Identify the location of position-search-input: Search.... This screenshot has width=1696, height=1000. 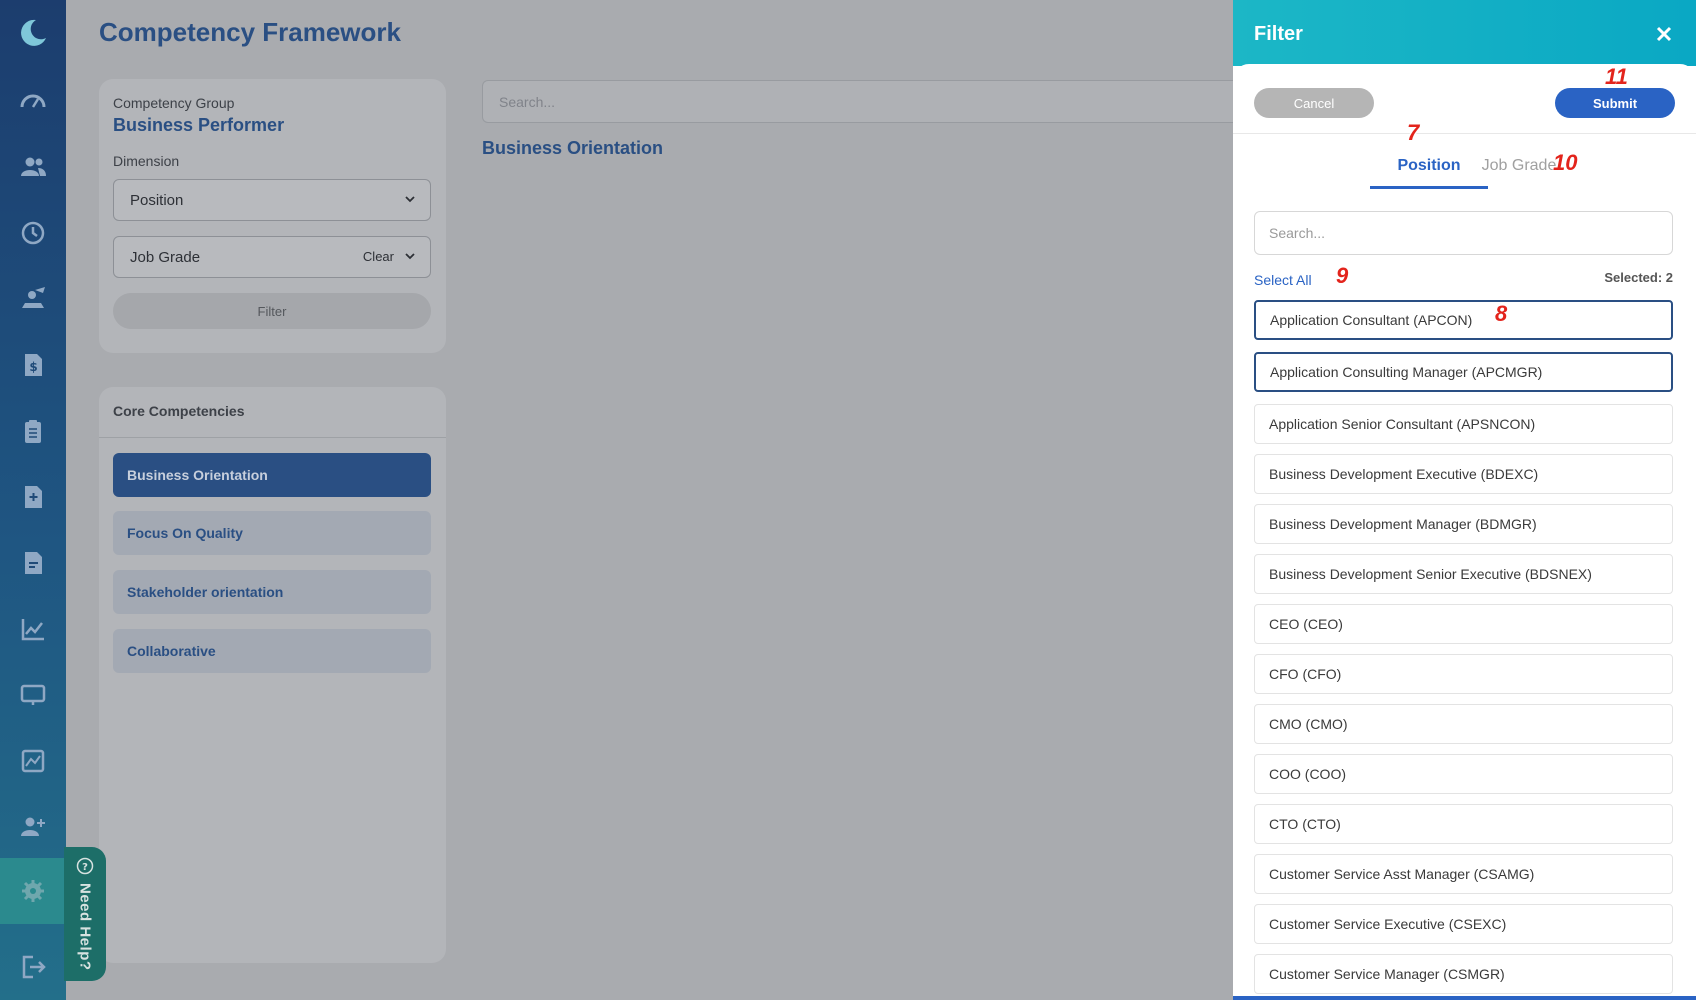
(1463, 233).